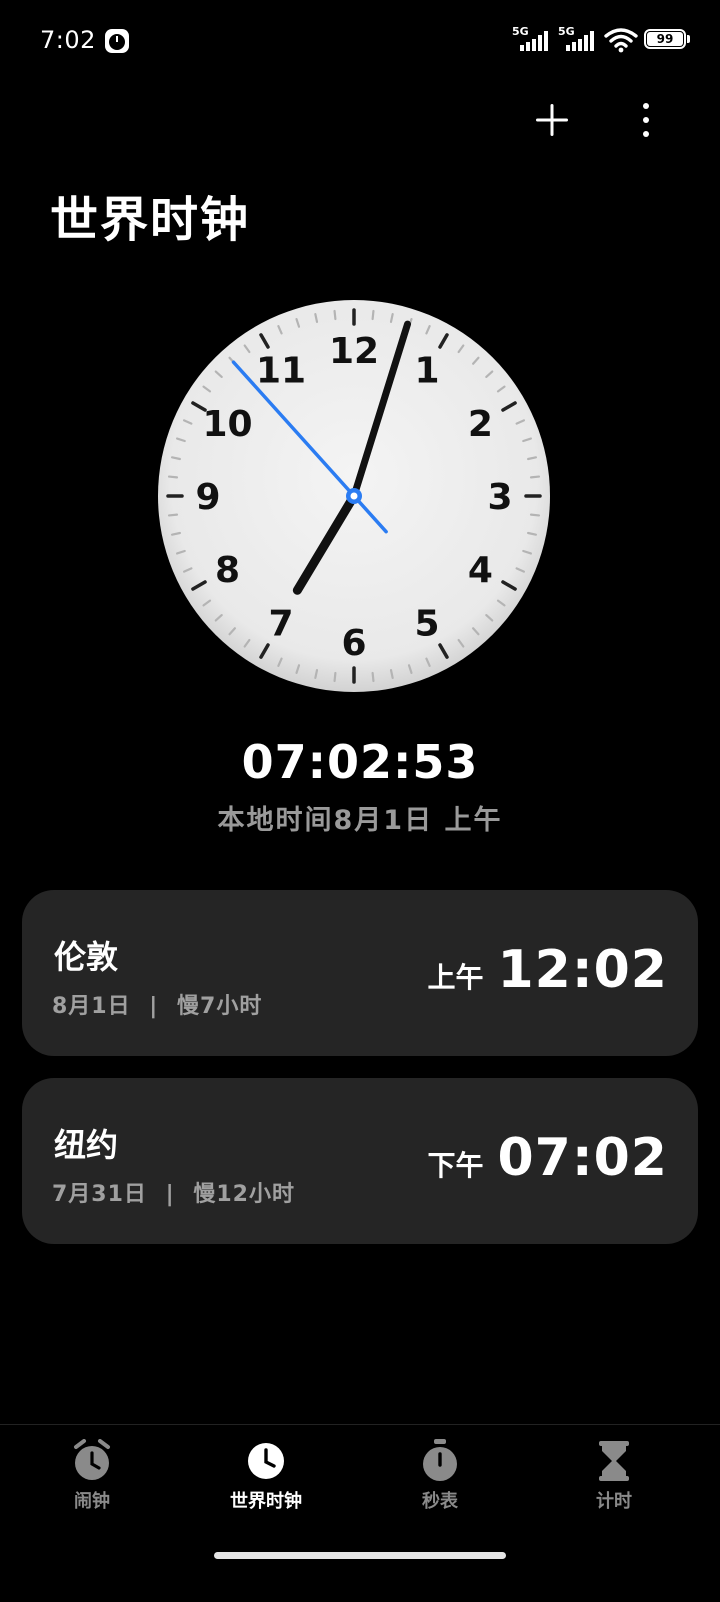 This screenshot has height=1602, width=720. Describe the element at coordinates (499, 497) in the screenshot. I see `clock-numeral: 3` at that location.